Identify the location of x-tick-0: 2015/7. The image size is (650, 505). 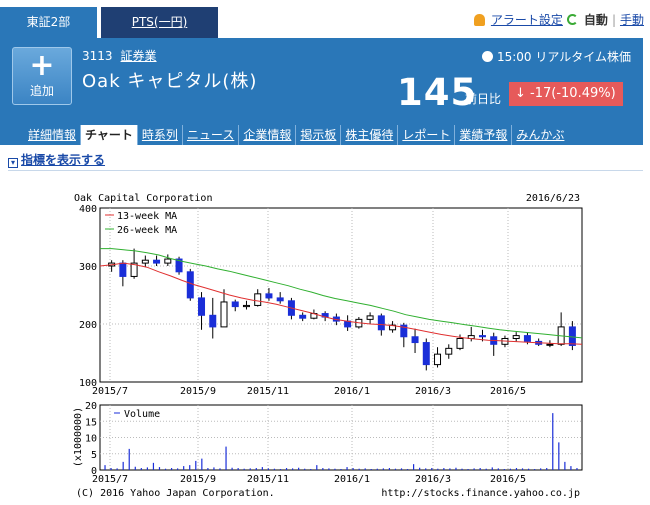
(110, 391).